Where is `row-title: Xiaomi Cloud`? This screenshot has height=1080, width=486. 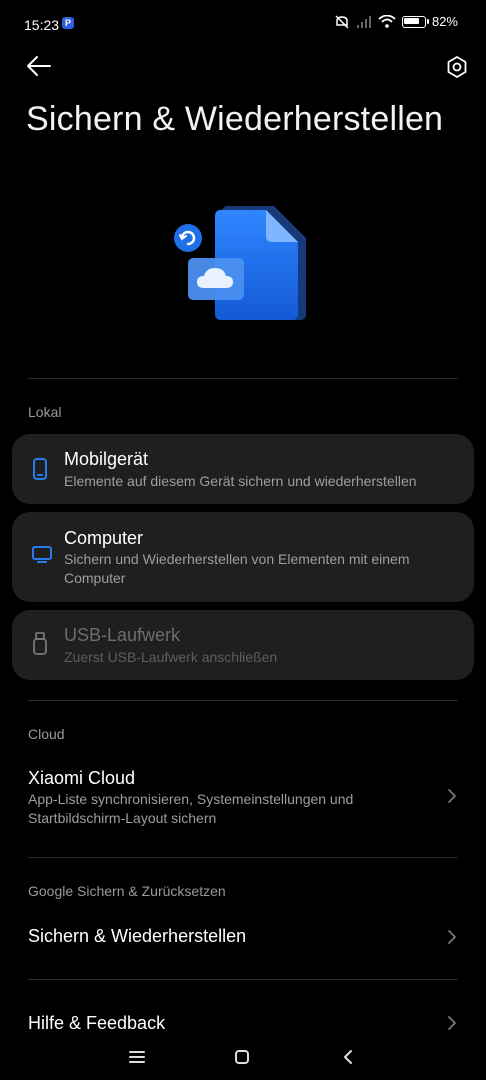
row-title: Xiaomi Cloud is located at coordinates (82, 778).